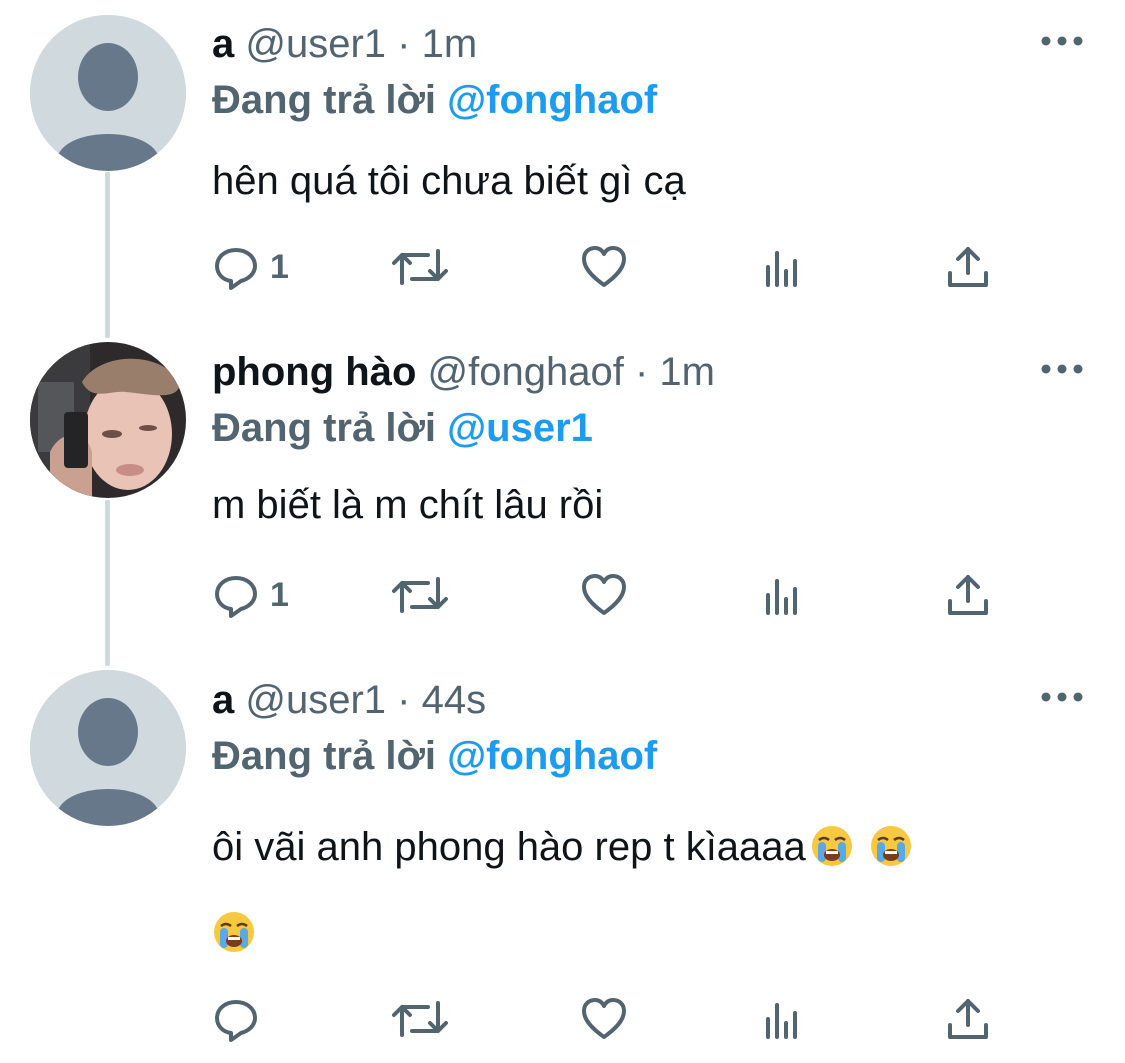 Image resolution: width=1125 pixels, height=1063 pixels. Describe the element at coordinates (526, 372) in the screenshot. I see `handle: @fonghaof` at that location.